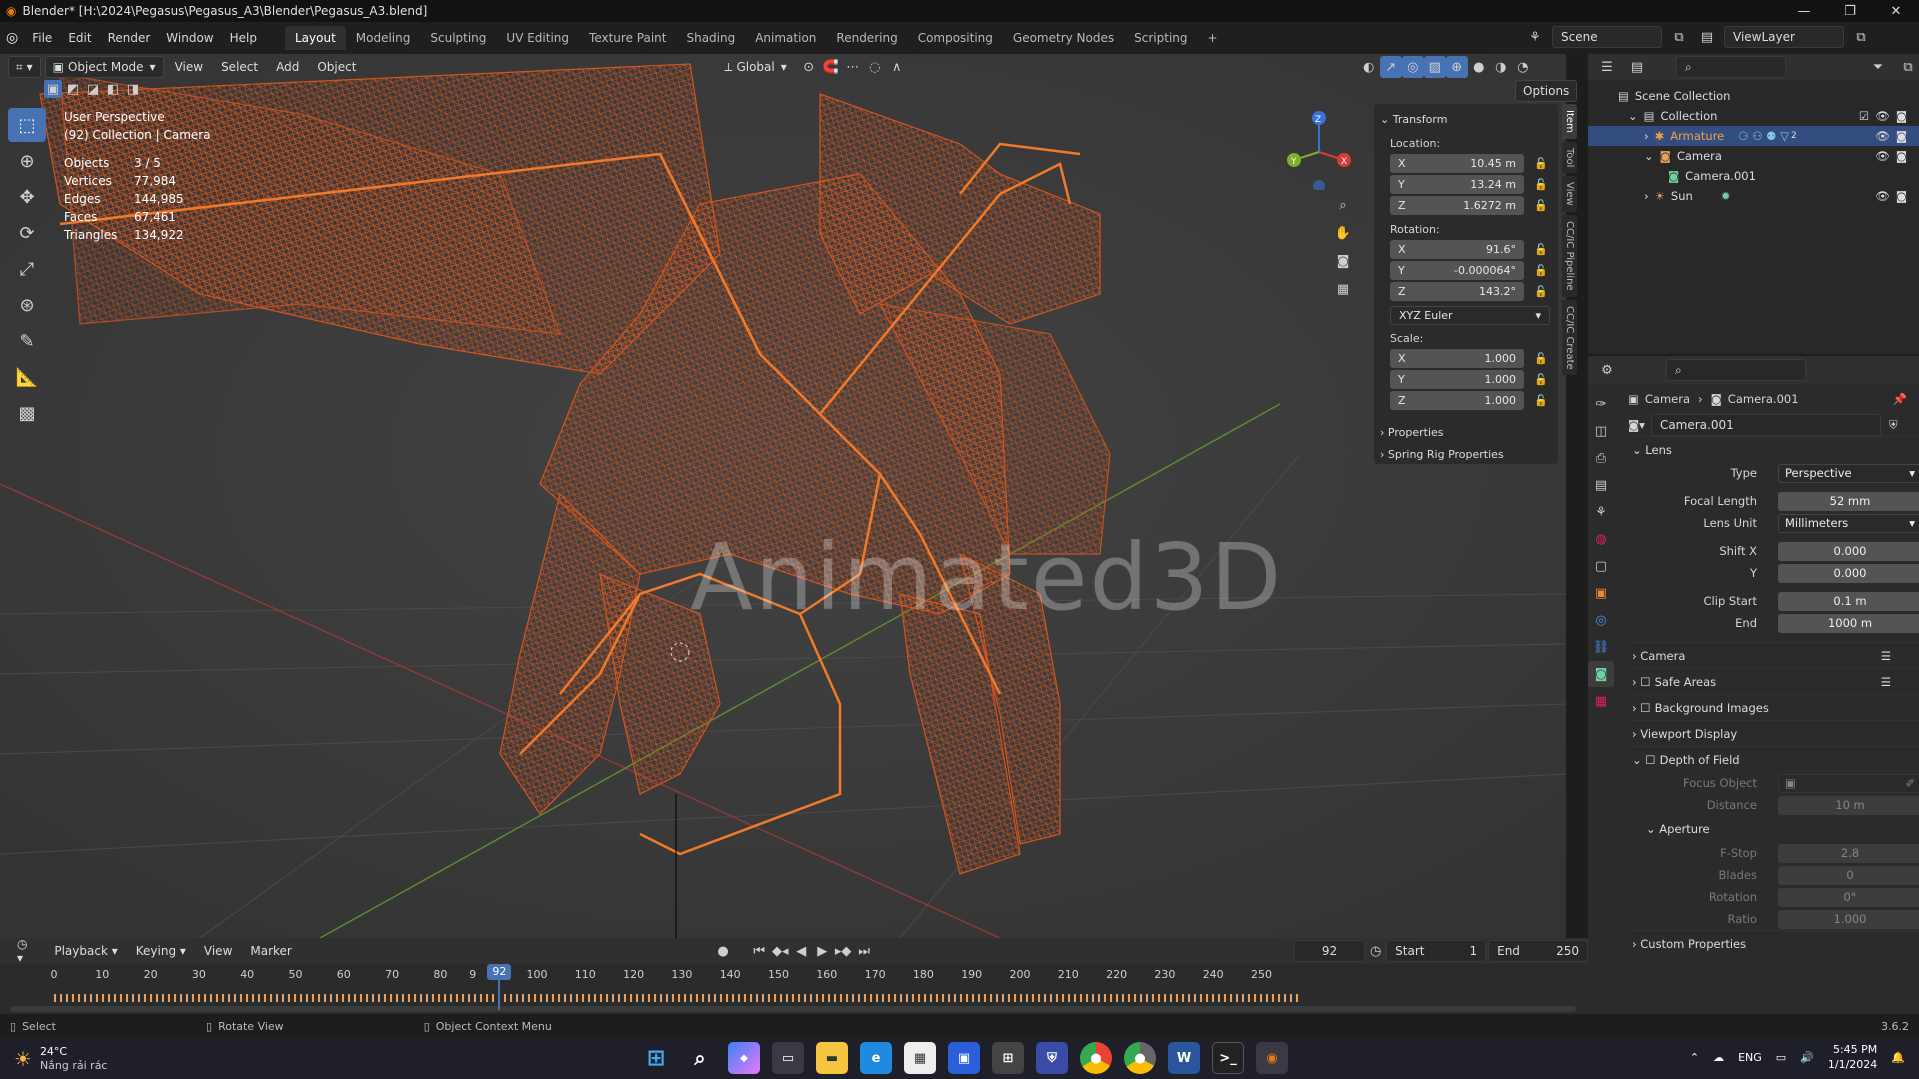 This screenshot has height=1079, width=1919. I want to click on measure-tool-icon: 📐, so click(27, 377).